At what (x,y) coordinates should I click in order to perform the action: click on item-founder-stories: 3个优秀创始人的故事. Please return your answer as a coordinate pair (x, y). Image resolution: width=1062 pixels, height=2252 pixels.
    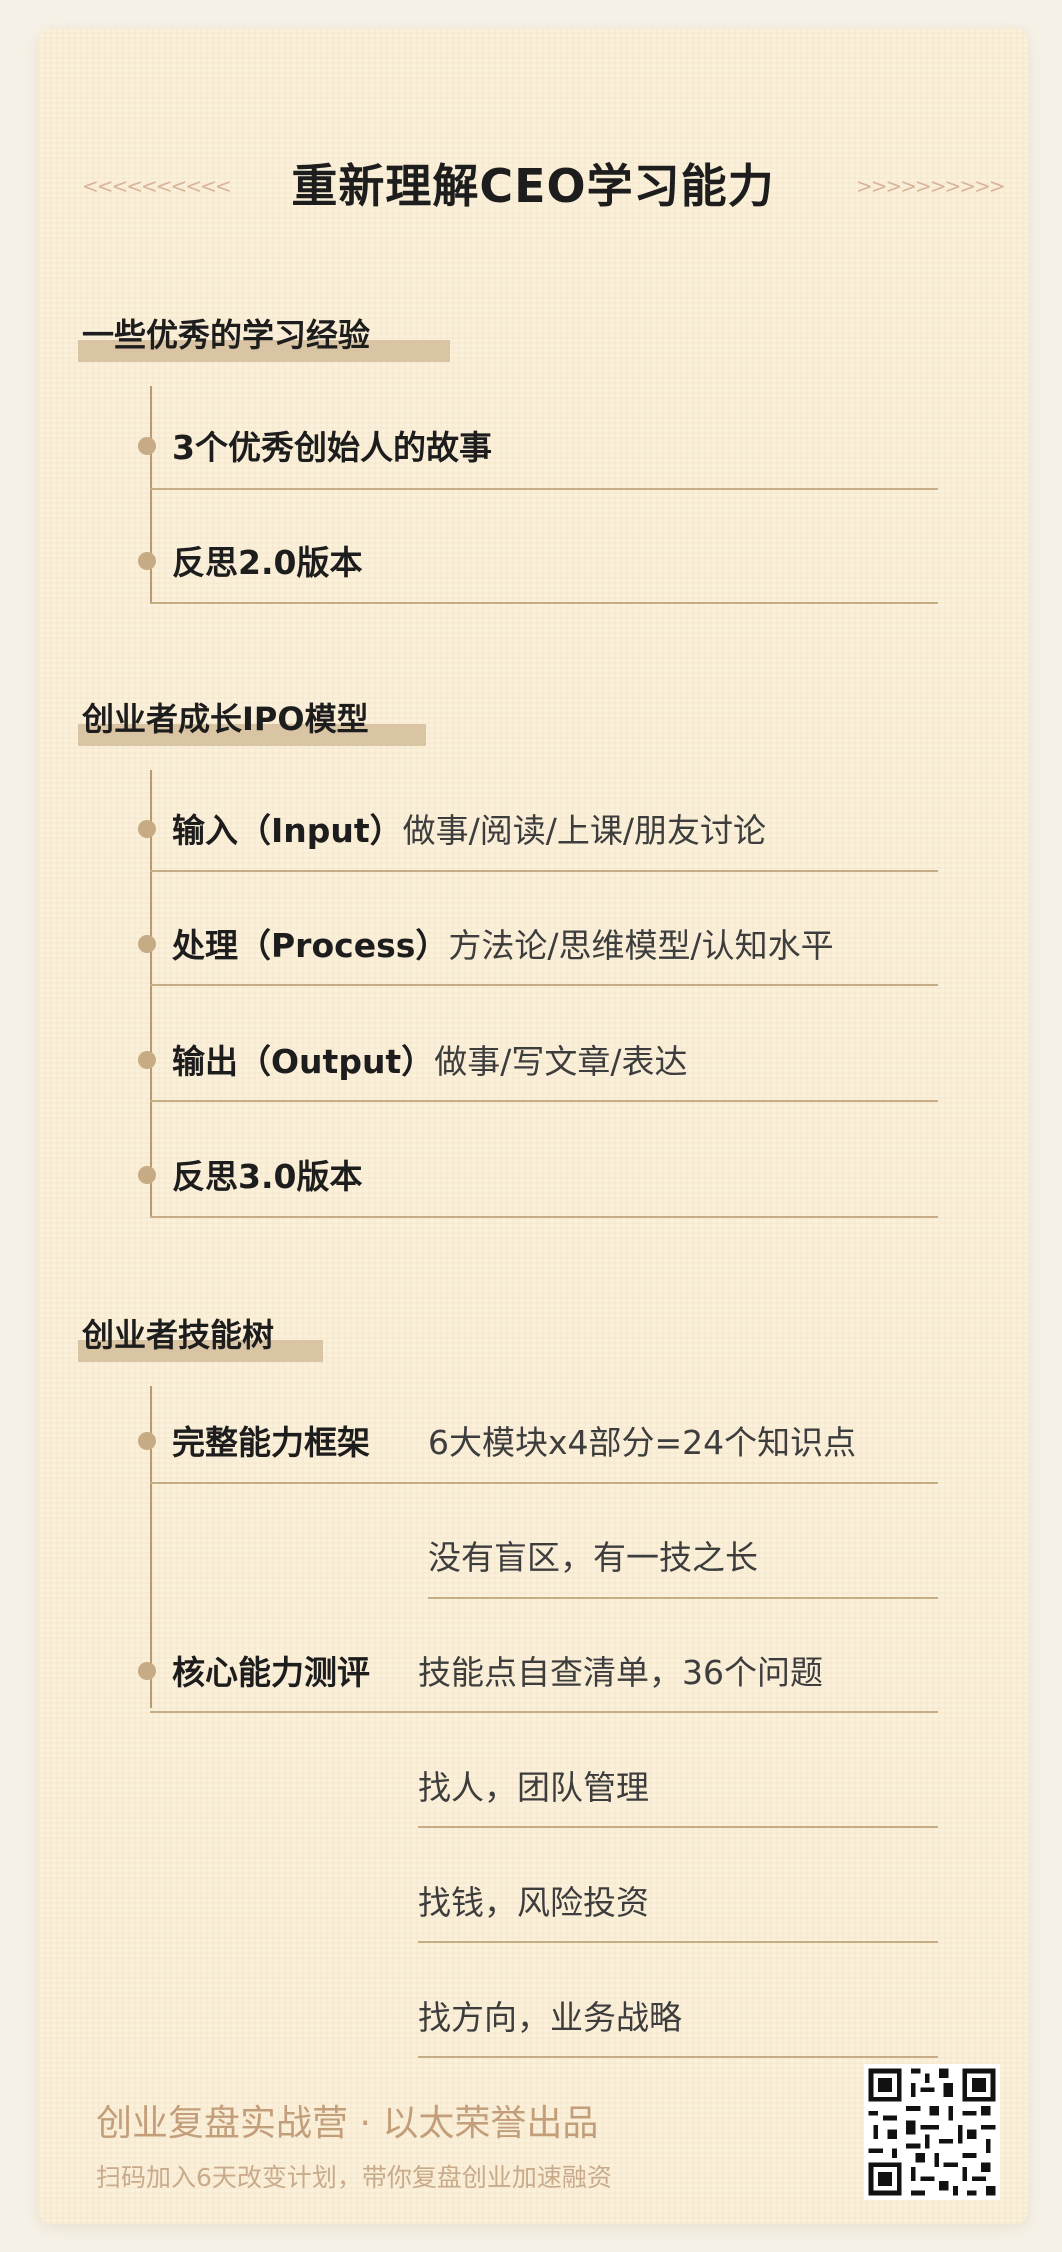
    Looking at the image, I should click on (332, 447).